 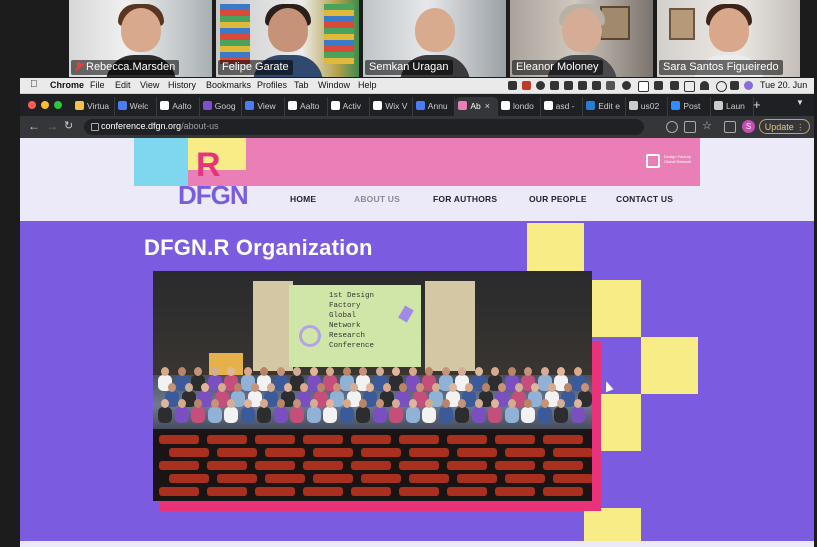 I want to click on update-button: Update ⋮, so click(x=784, y=126).